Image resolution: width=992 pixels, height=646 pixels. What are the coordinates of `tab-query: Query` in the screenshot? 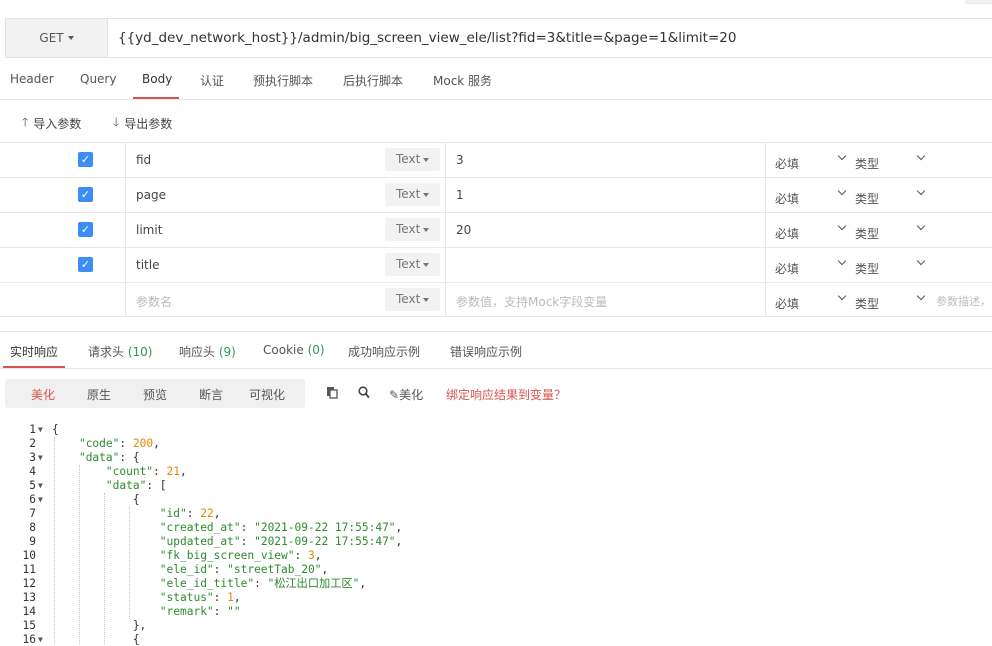 It's located at (98, 79).